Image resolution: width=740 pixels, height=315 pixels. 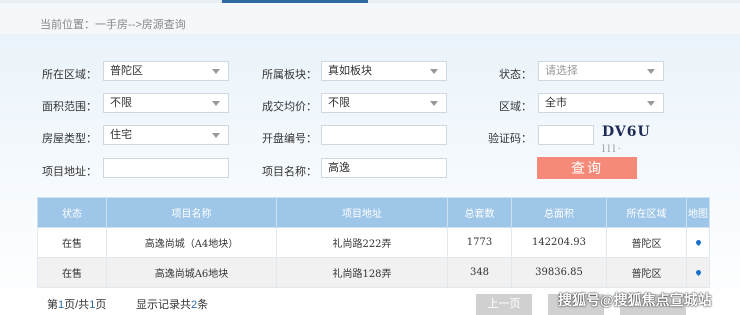 I want to click on status-select: 请选择, so click(x=601, y=71).